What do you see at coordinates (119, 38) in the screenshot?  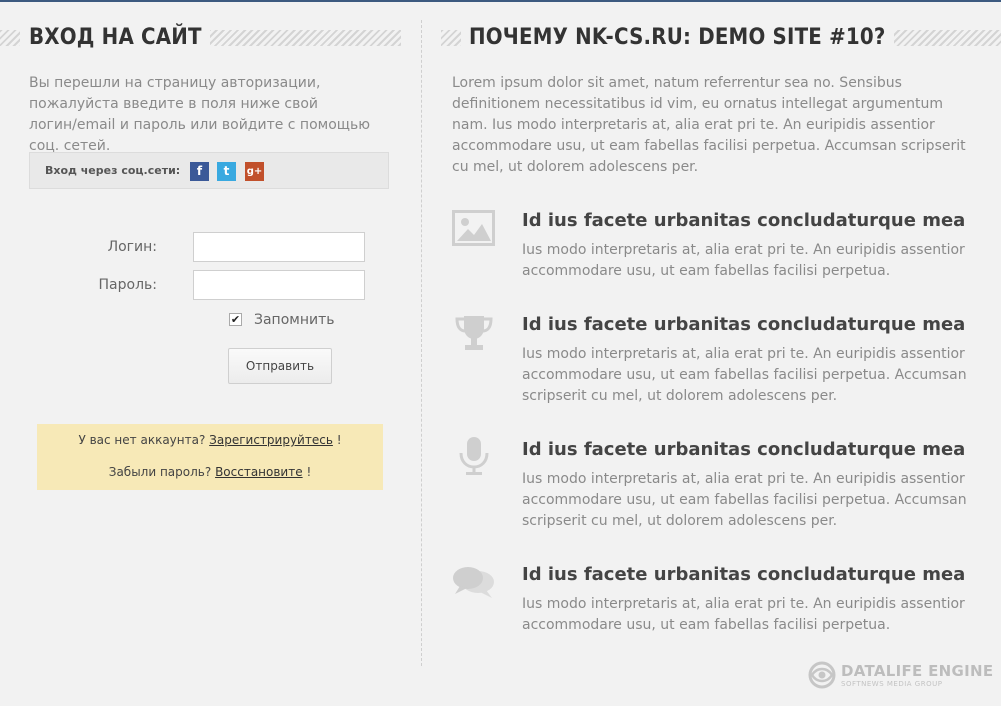 I see `login-title: ВХОД НА САЙТ` at bounding box center [119, 38].